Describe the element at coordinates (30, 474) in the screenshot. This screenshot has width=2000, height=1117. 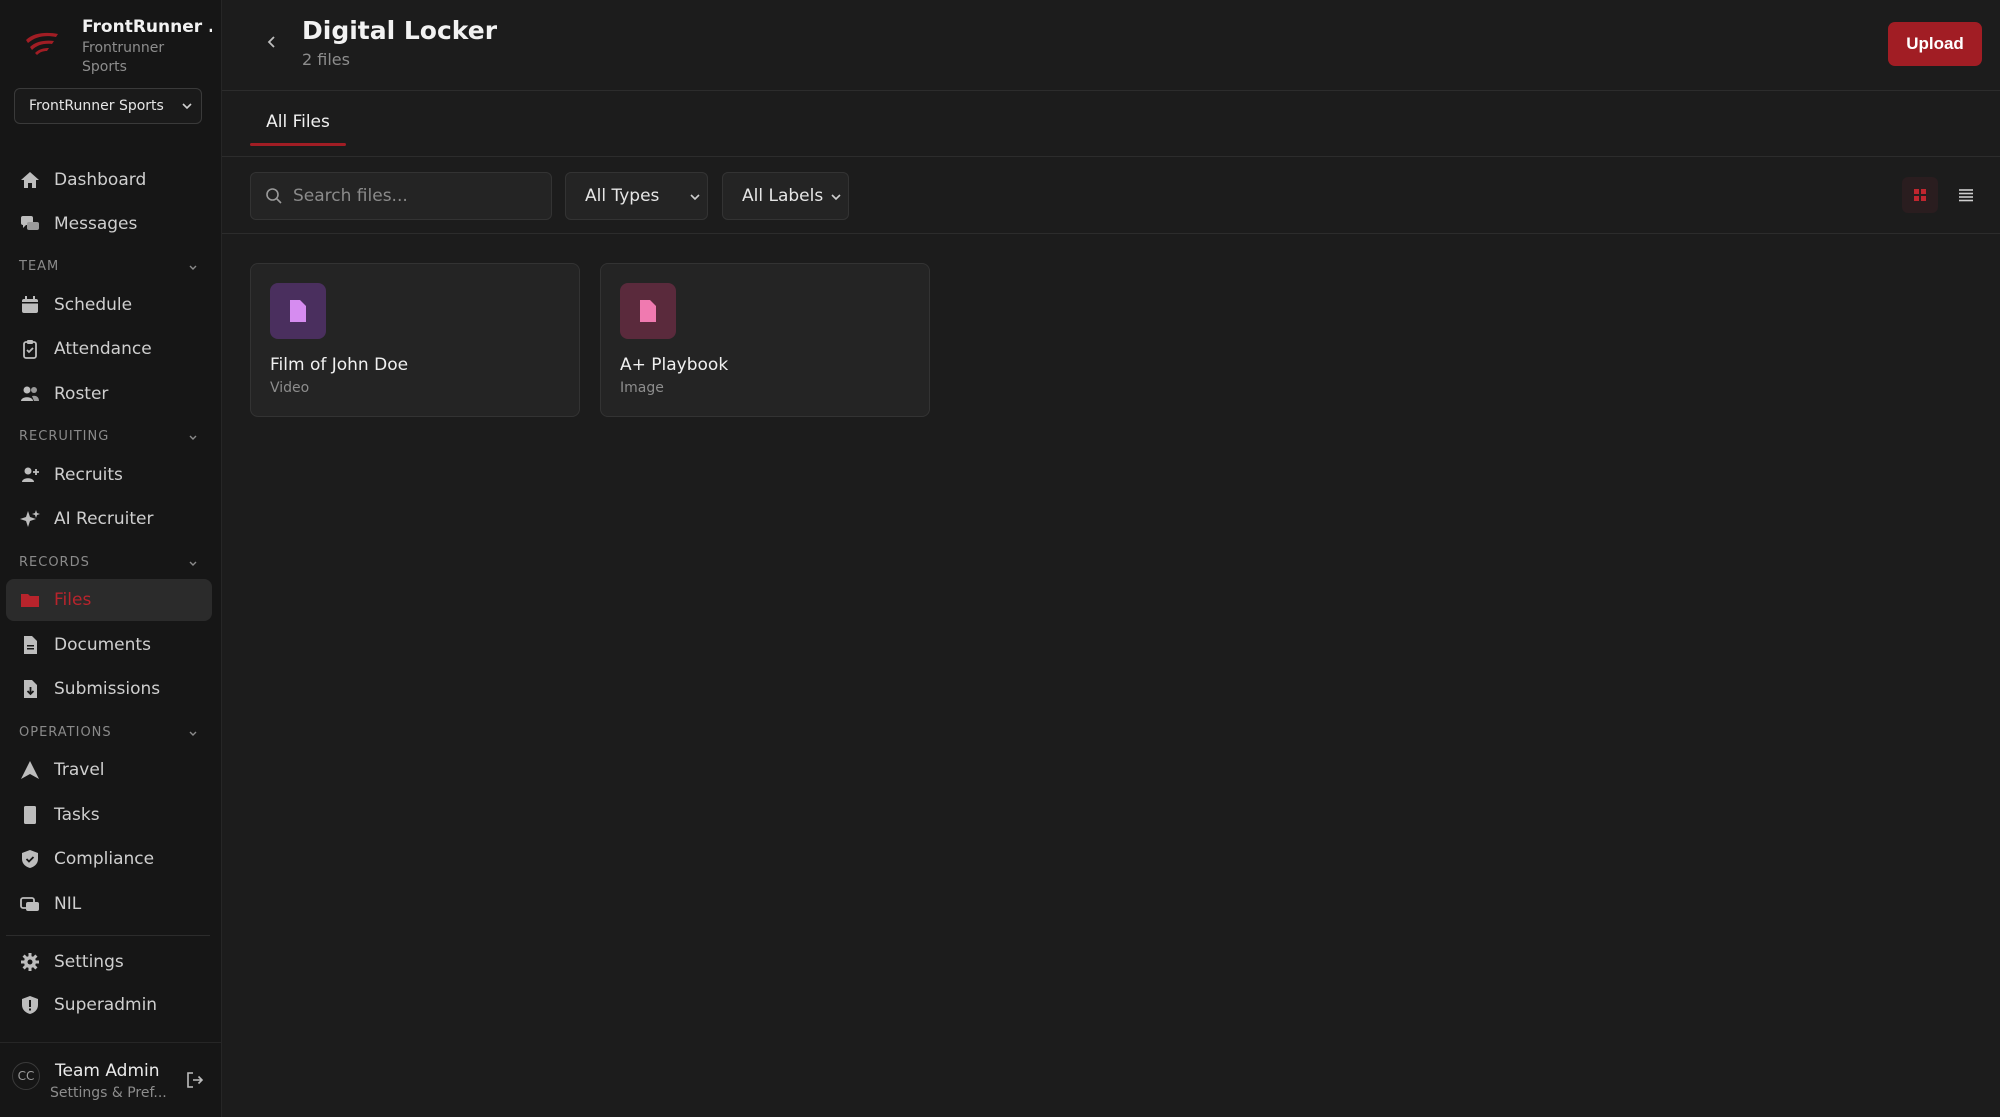
I see `user-plus-icon` at that location.